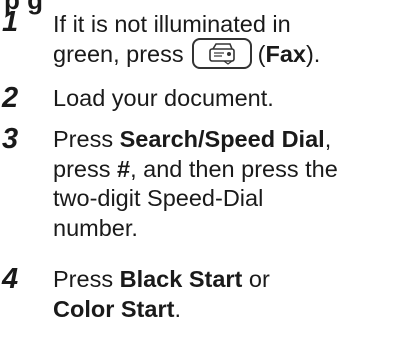 This screenshot has width=411, height=339. What do you see at coordinates (95, 227) in the screenshot?
I see `step-line: number.` at bounding box center [95, 227].